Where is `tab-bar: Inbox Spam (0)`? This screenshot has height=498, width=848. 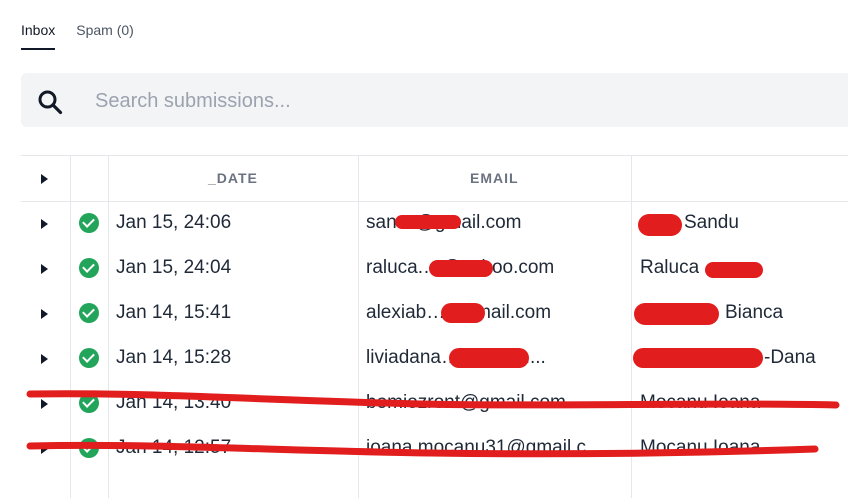
tab-bar: Inbox Spam (0) is located at coordinates (77, 32).